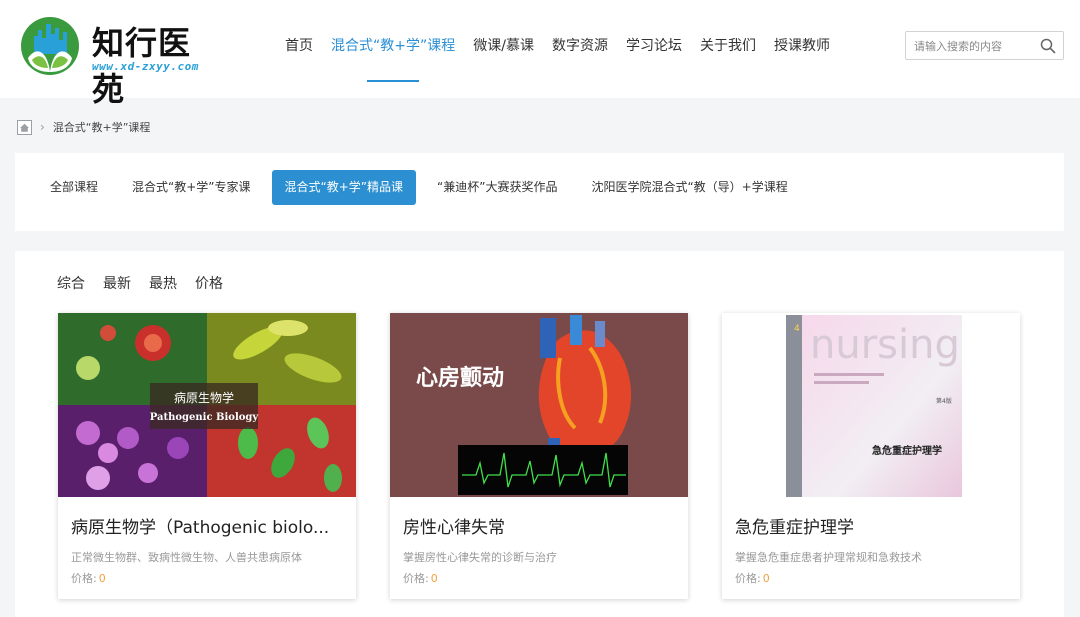  Describe the element at coordinates (797, 329) in the screenshot. I see `book-spine-number: 4` at that location.